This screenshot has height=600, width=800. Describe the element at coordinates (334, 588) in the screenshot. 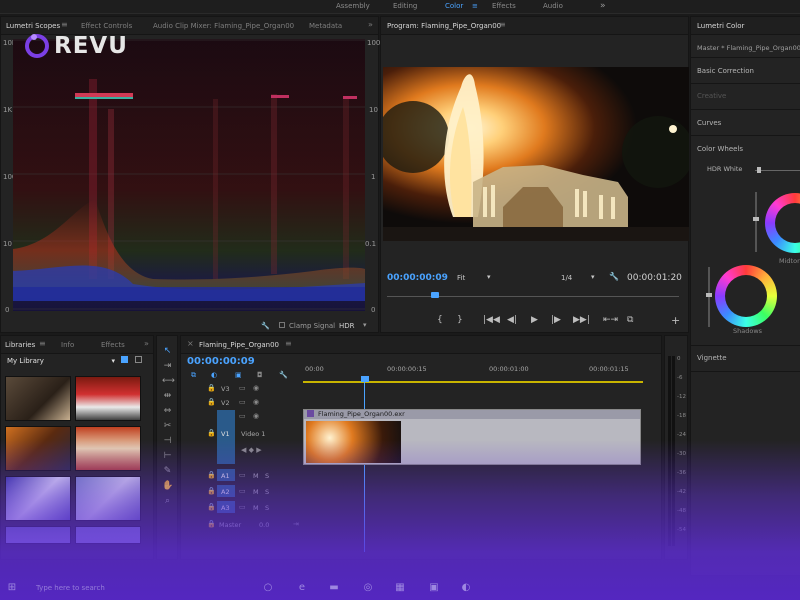

I see `file-explorer-icon: ▬` at that location.